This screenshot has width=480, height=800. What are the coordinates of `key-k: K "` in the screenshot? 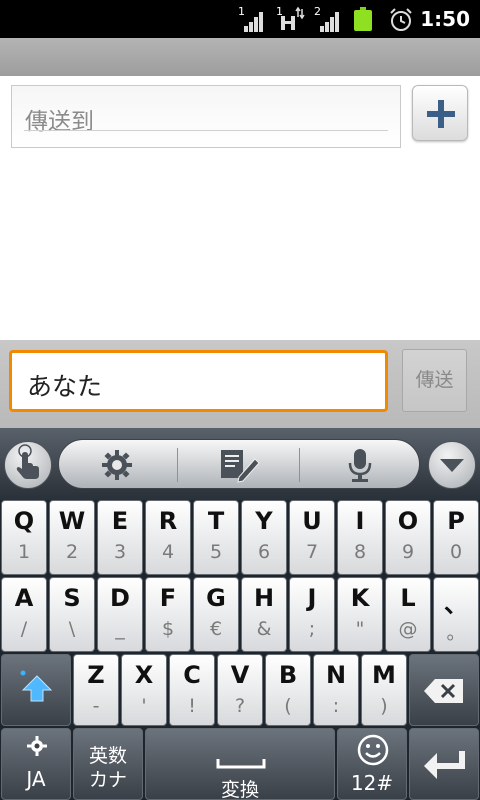 It's located at (360, 614).